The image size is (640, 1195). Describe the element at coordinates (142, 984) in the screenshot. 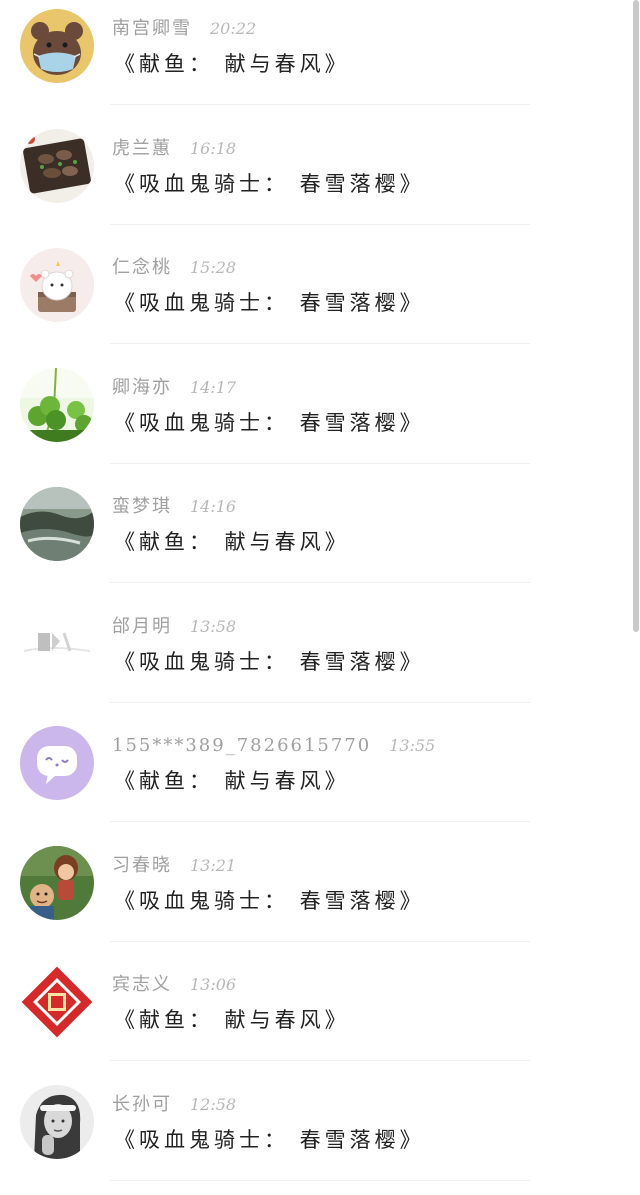

I see `sender-name: 宾志义` at that location.